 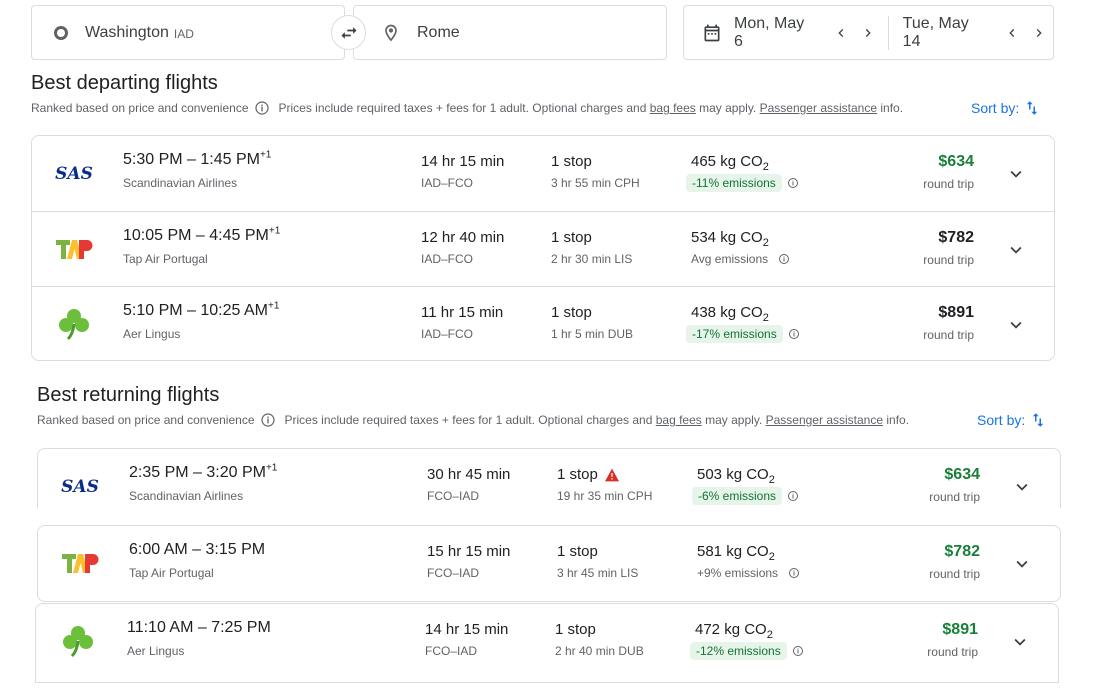 What do you see at coordinates (171, 573) in the screenshot?
I see `airline-name: Tap Air Portugal` at bounding box center [171, 573].